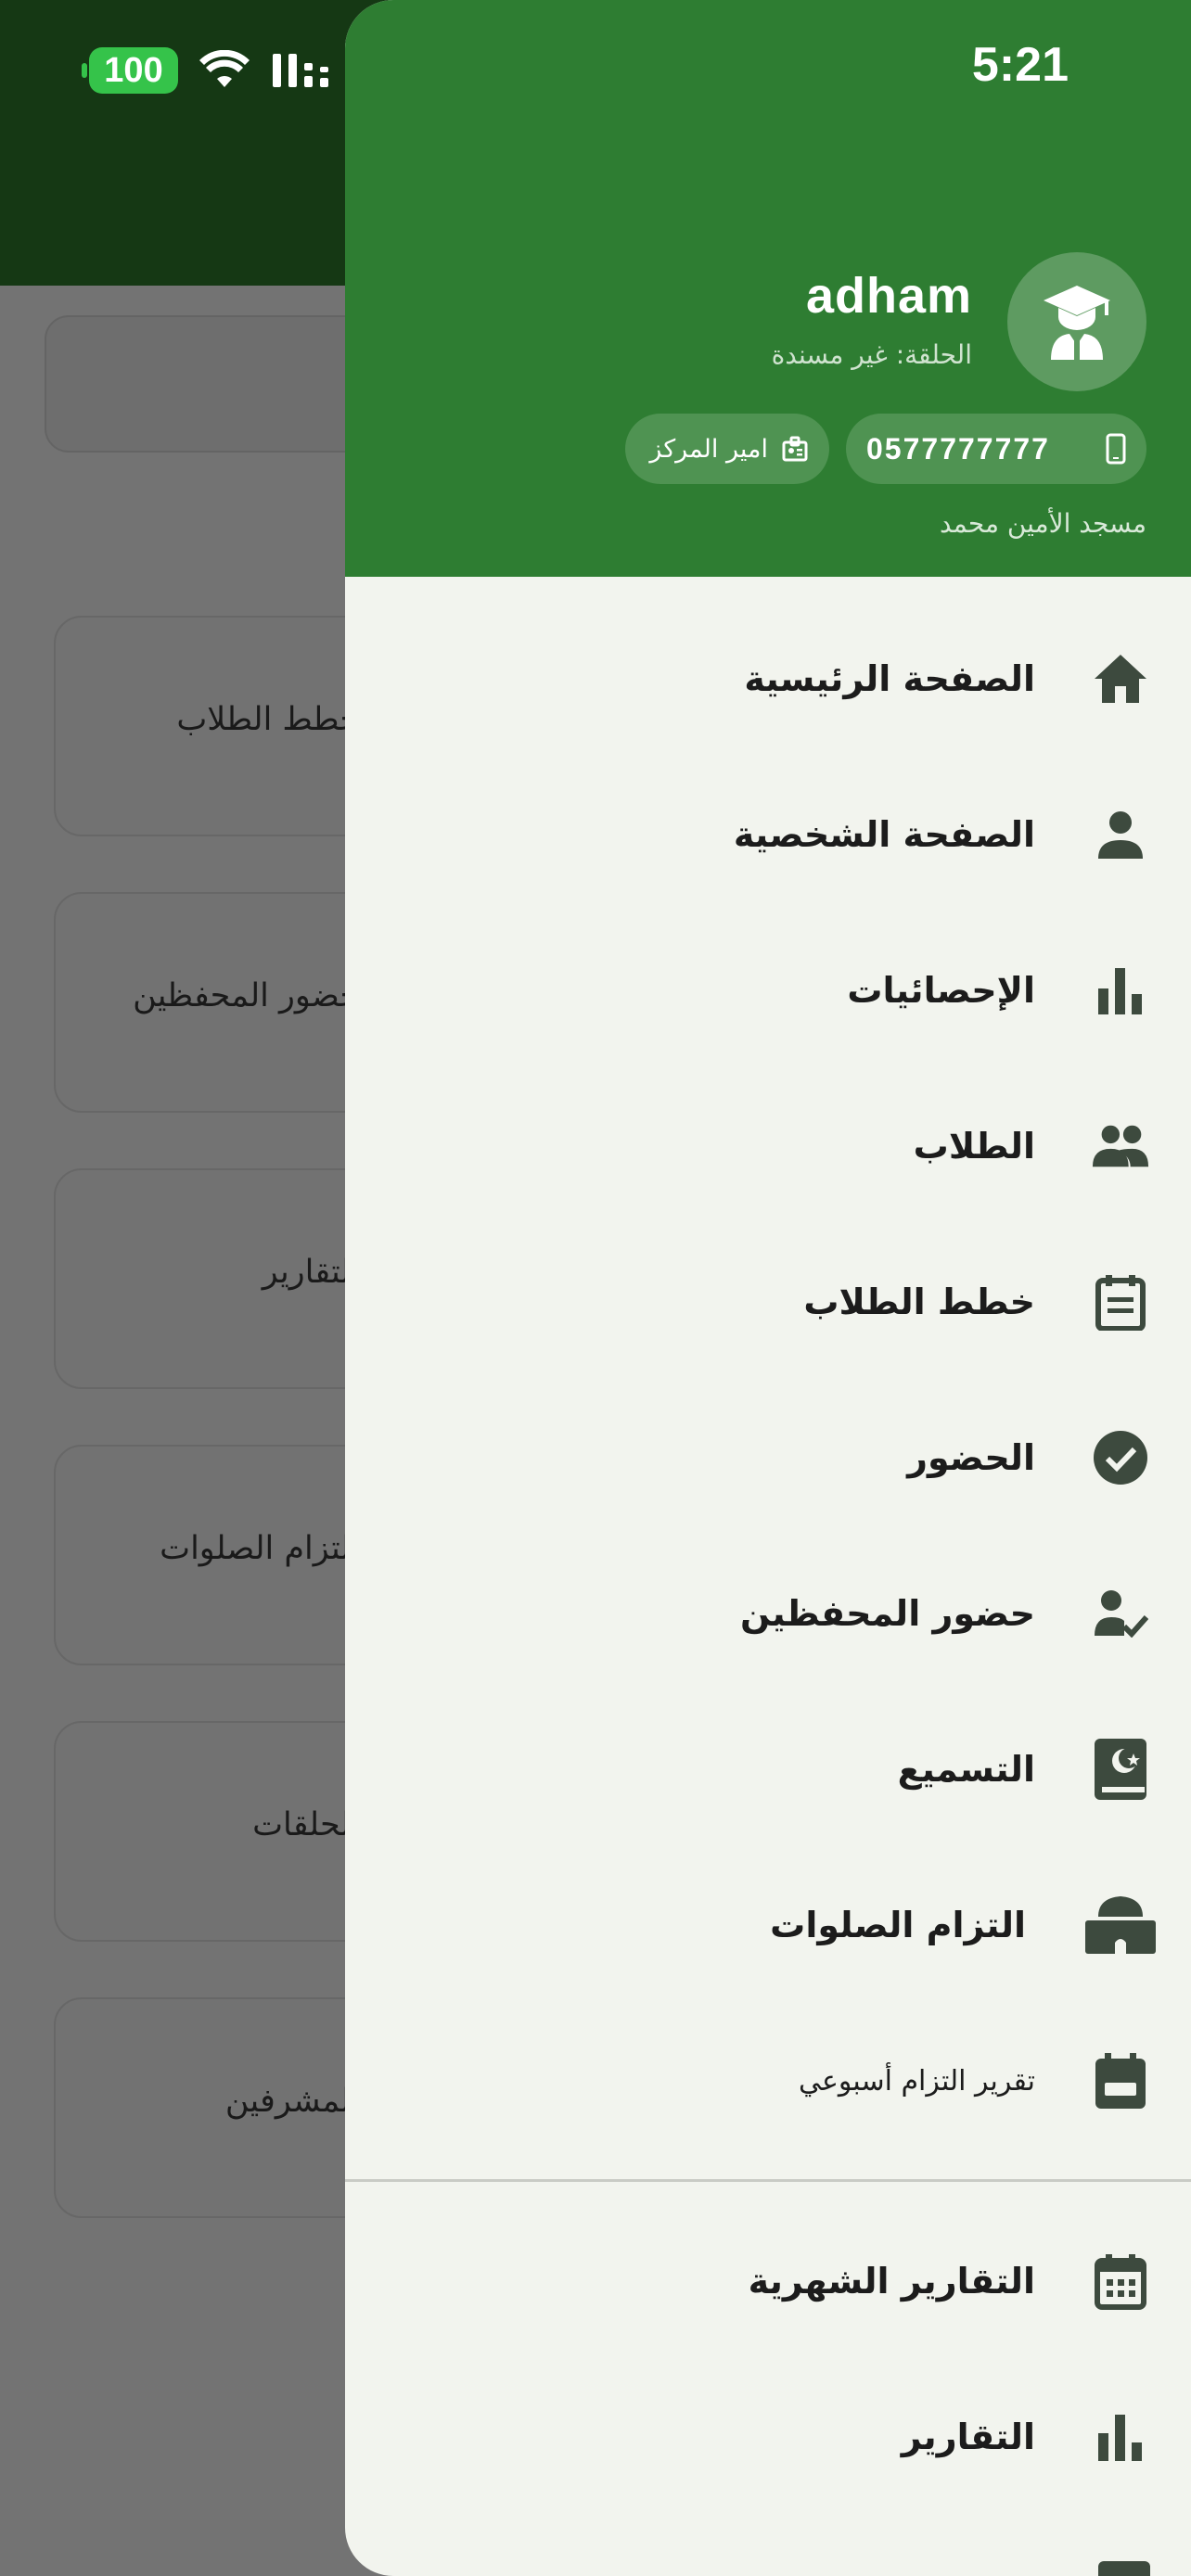 The image size is (1191, 2576). What do you see at coordinates (889, 679) in the screenshot?
I see `menu-item-label: الصفحة الرئيسية` at bounding box center [889, 679].